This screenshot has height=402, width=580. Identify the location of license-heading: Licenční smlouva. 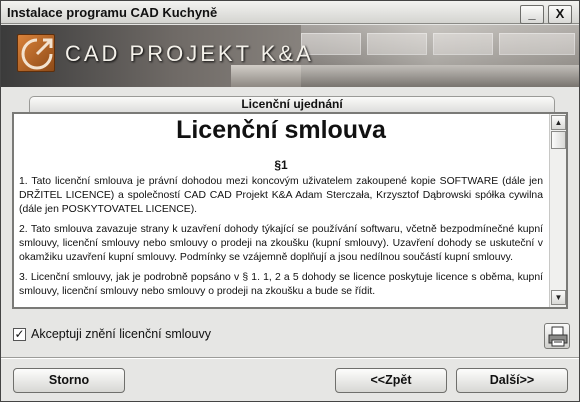
(281, 130).